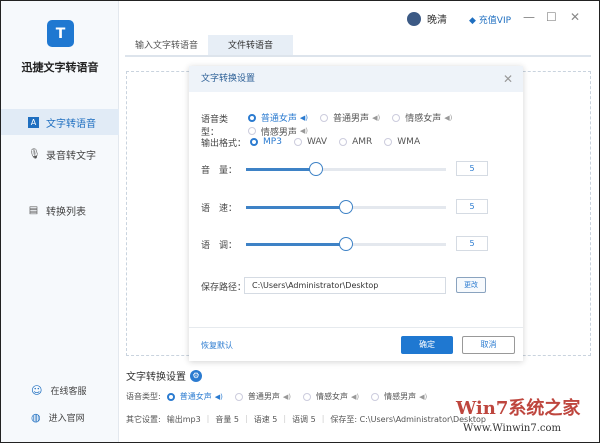 The width and height of the screenshot is (600, 443). I want to click on avatar, so click(414, 18).